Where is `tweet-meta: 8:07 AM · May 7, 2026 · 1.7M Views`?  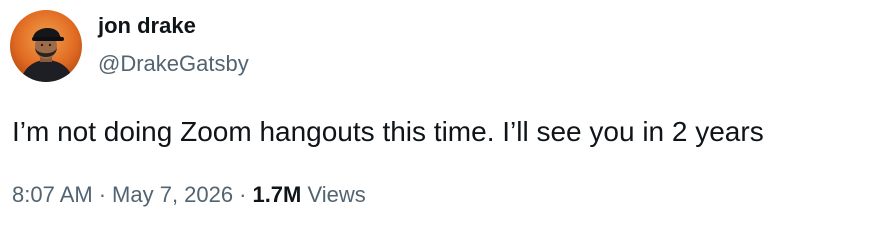 tweet-meta: 8:07 AM · May 7, 2026 · 1.7M Views is located at coordinates (189, 195).